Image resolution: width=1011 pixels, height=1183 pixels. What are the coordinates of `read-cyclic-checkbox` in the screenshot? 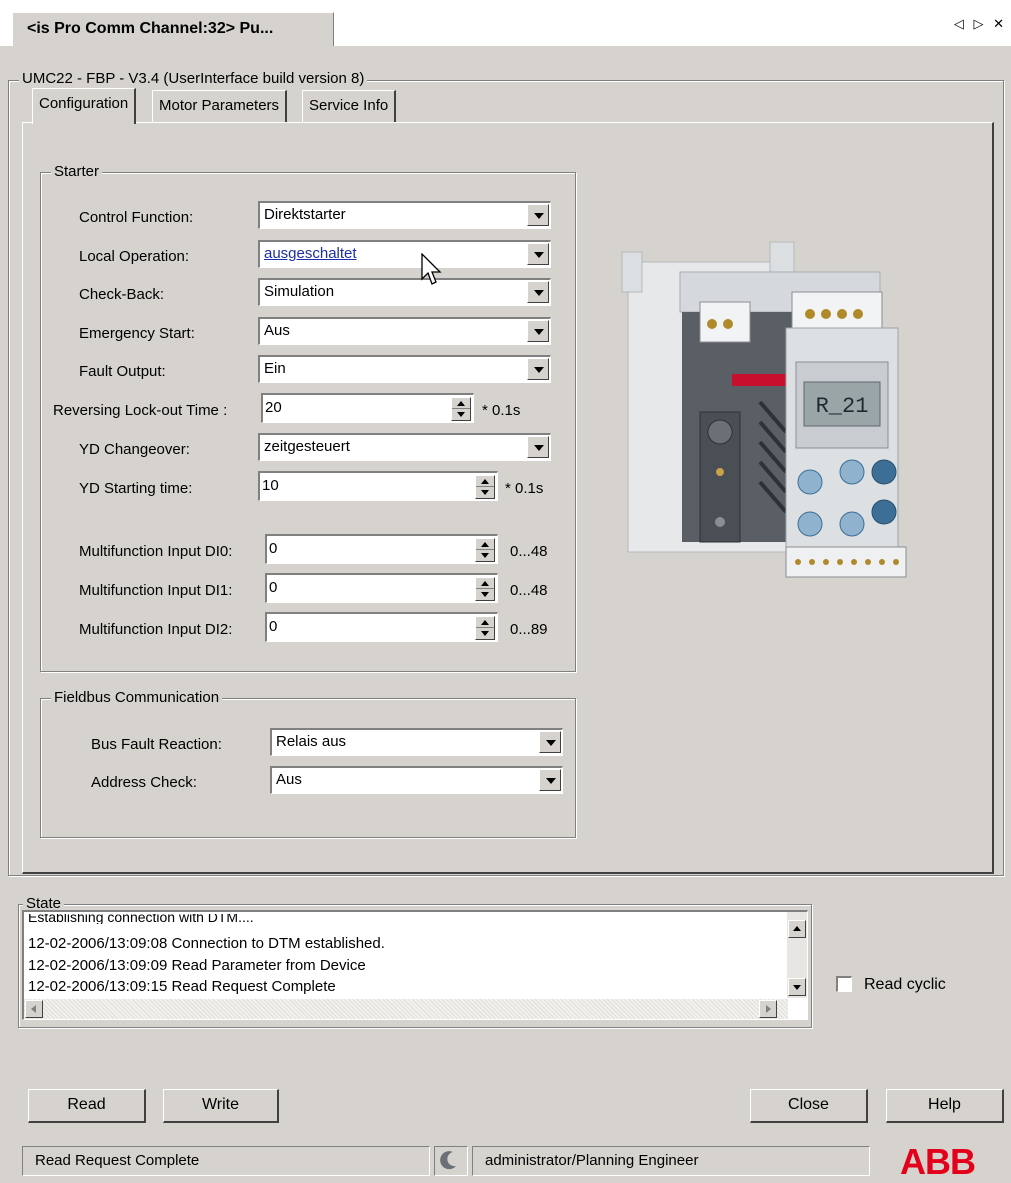 It's located at (844, 984).